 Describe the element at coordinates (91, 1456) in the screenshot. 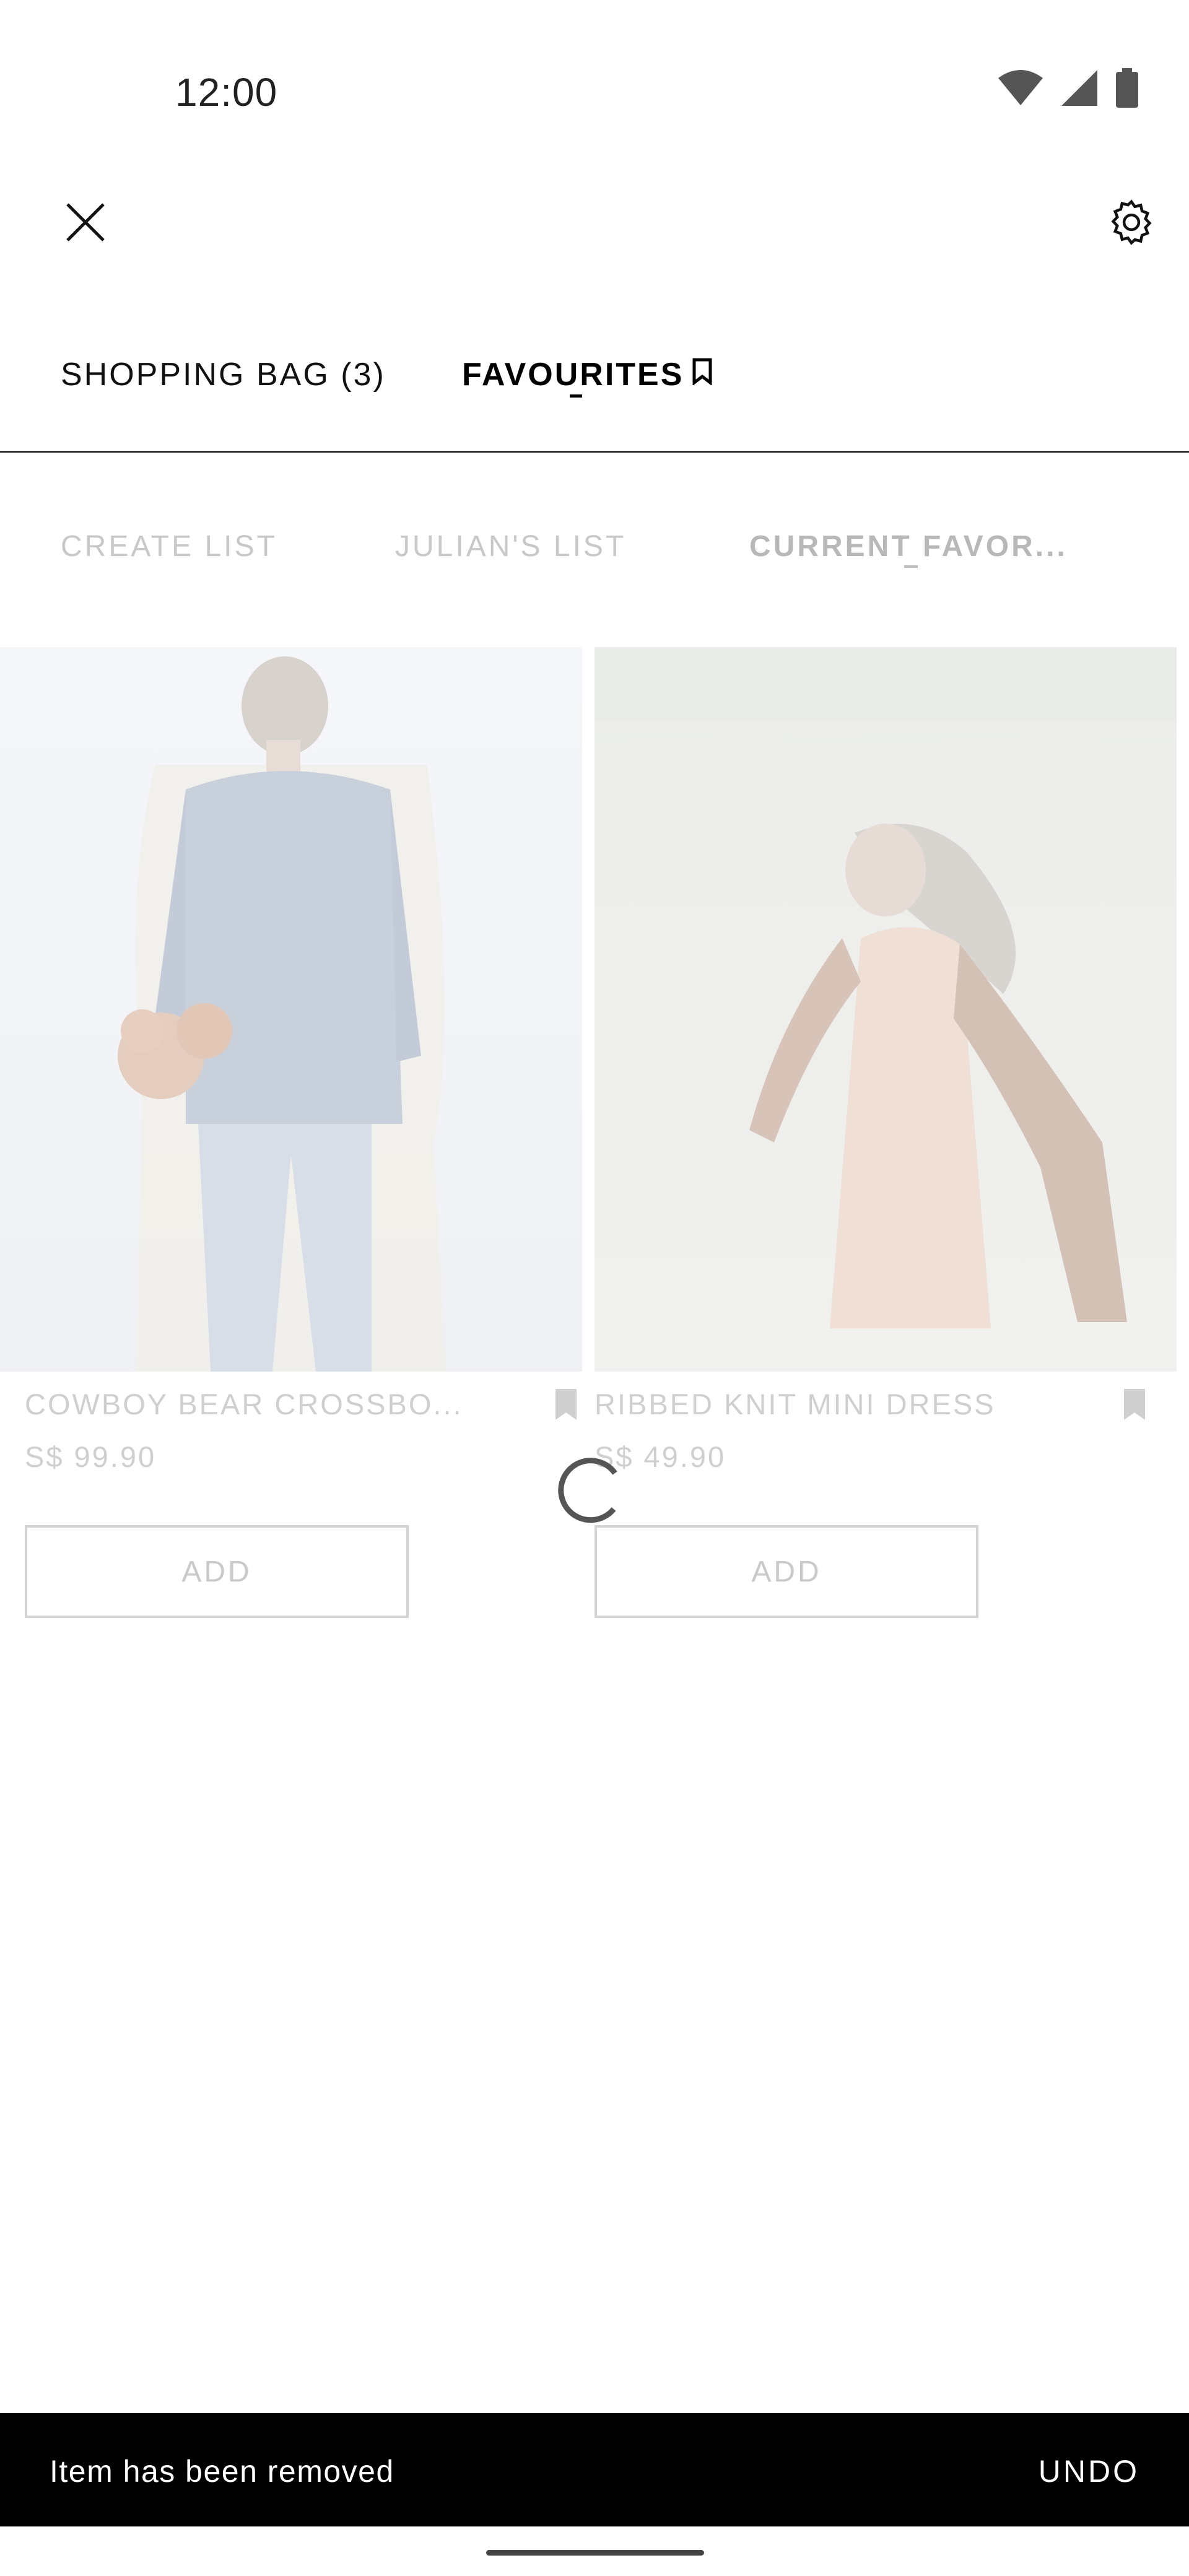

I see `product-price: S$ 99.90` at that location.